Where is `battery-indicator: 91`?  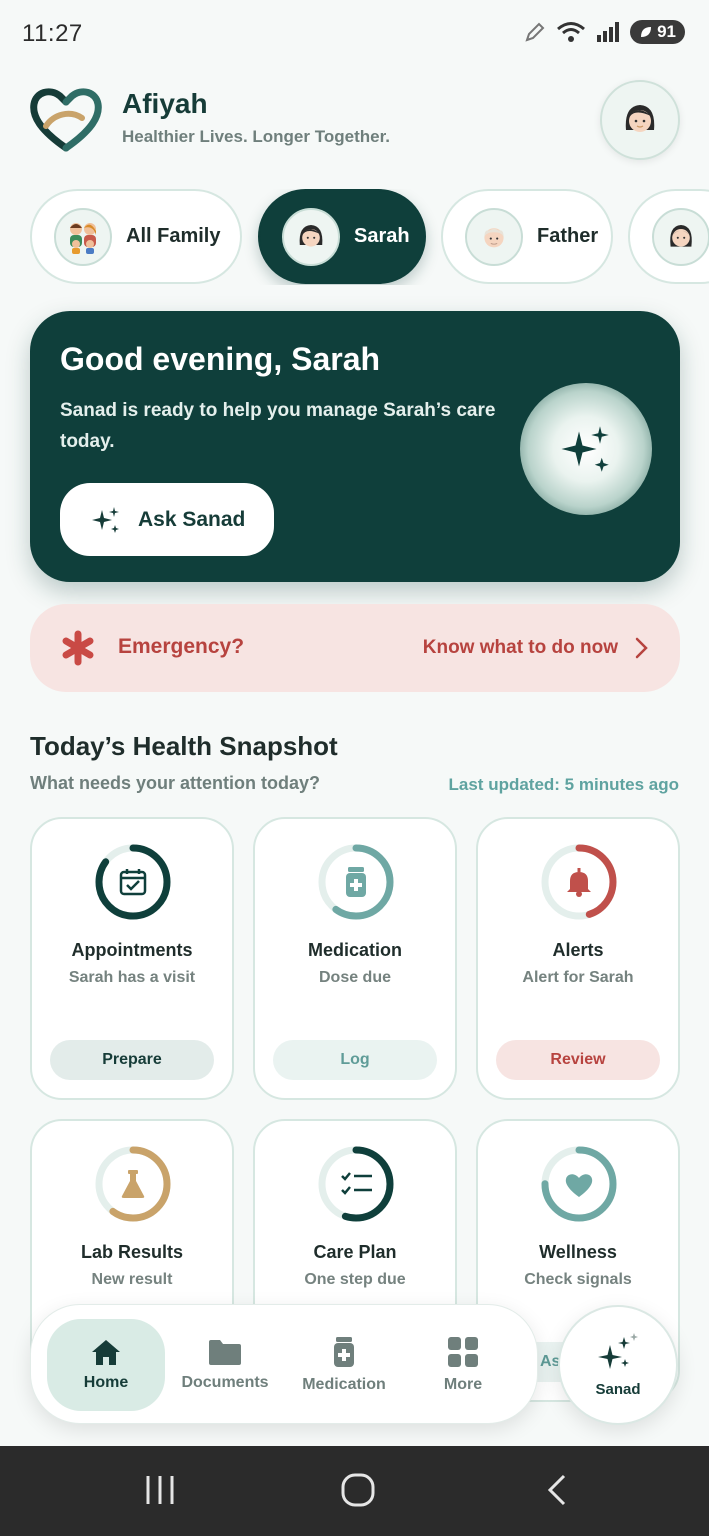
battery-indicator: 91 is located at coordinates (657, 32).